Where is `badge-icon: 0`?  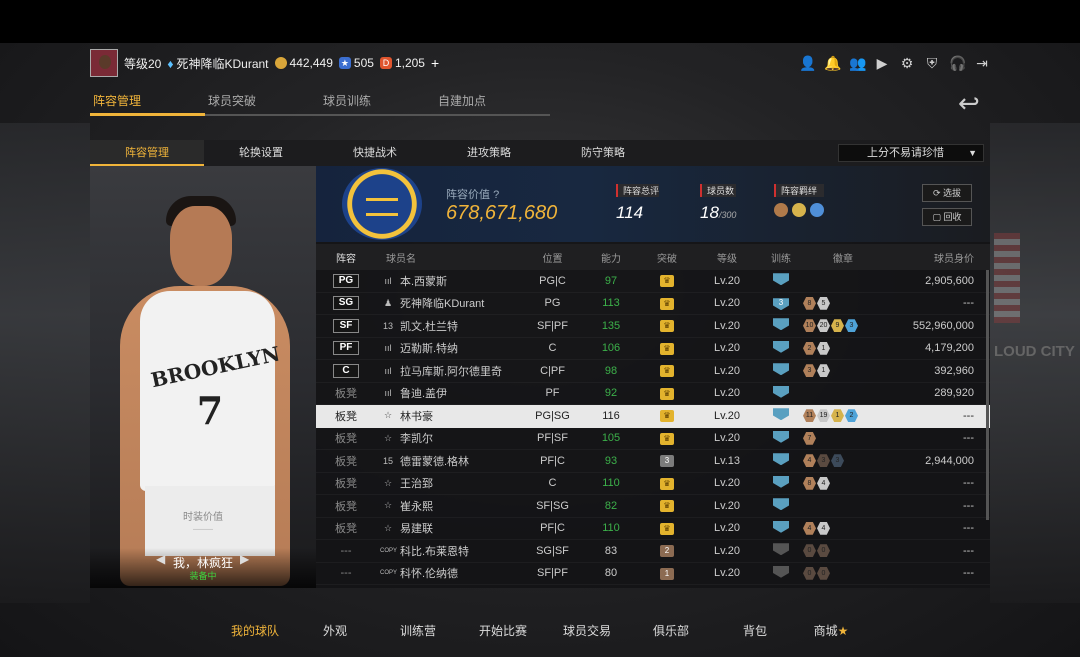 badge-icon: 0 is located at coordinates (823, 573).